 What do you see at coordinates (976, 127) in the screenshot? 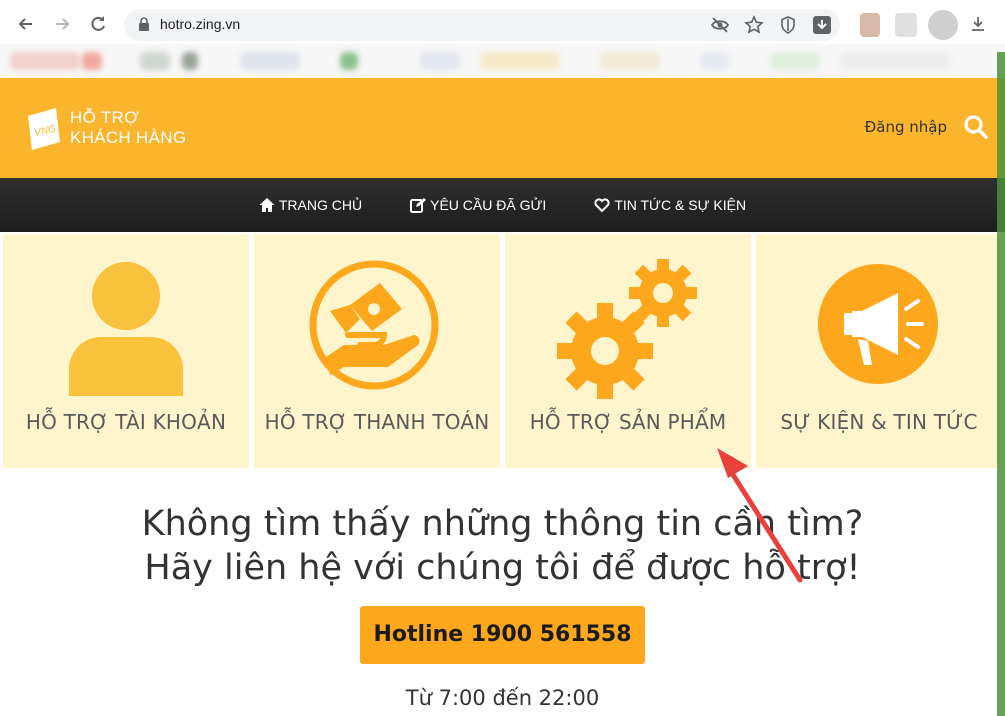
I see `search-icon` at bounding box center [976, 127].